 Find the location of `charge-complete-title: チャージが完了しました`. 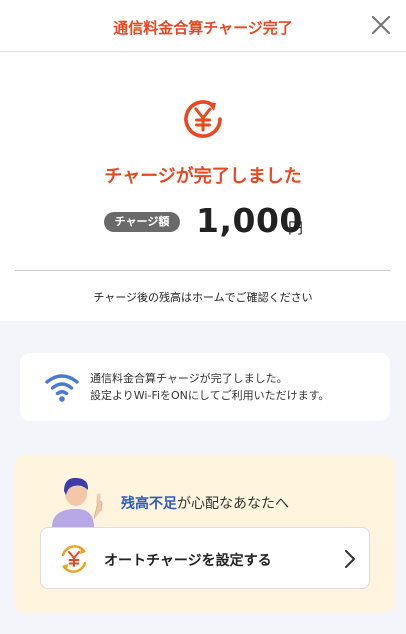

charge-complete-title: チャージが完了しました is located at coordinates (203, 176).